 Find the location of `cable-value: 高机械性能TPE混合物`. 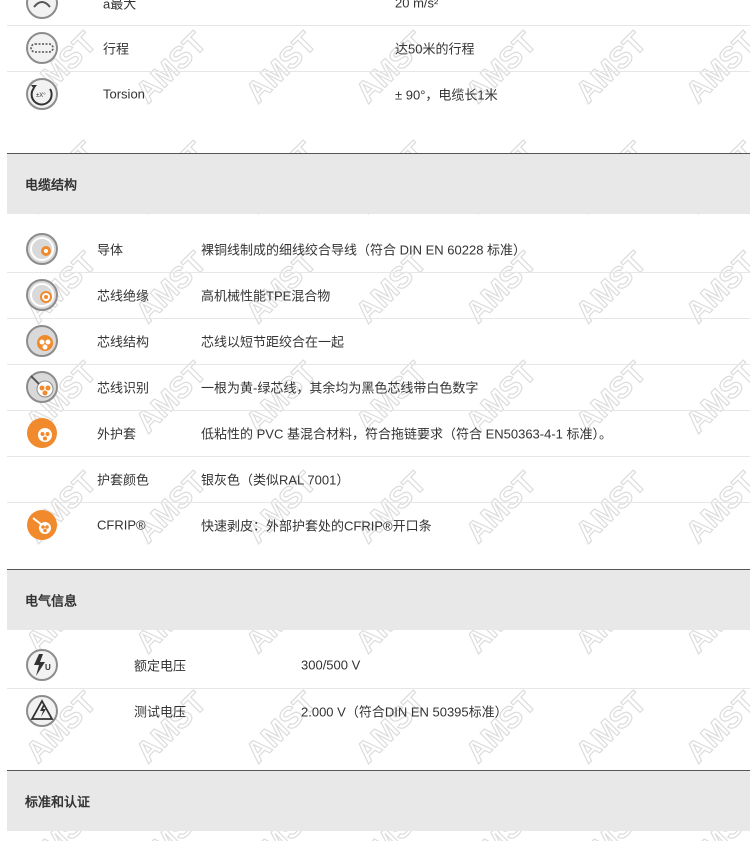

cable-value: 高机械性能TPE混合物 is located at coordinates (266, 296).